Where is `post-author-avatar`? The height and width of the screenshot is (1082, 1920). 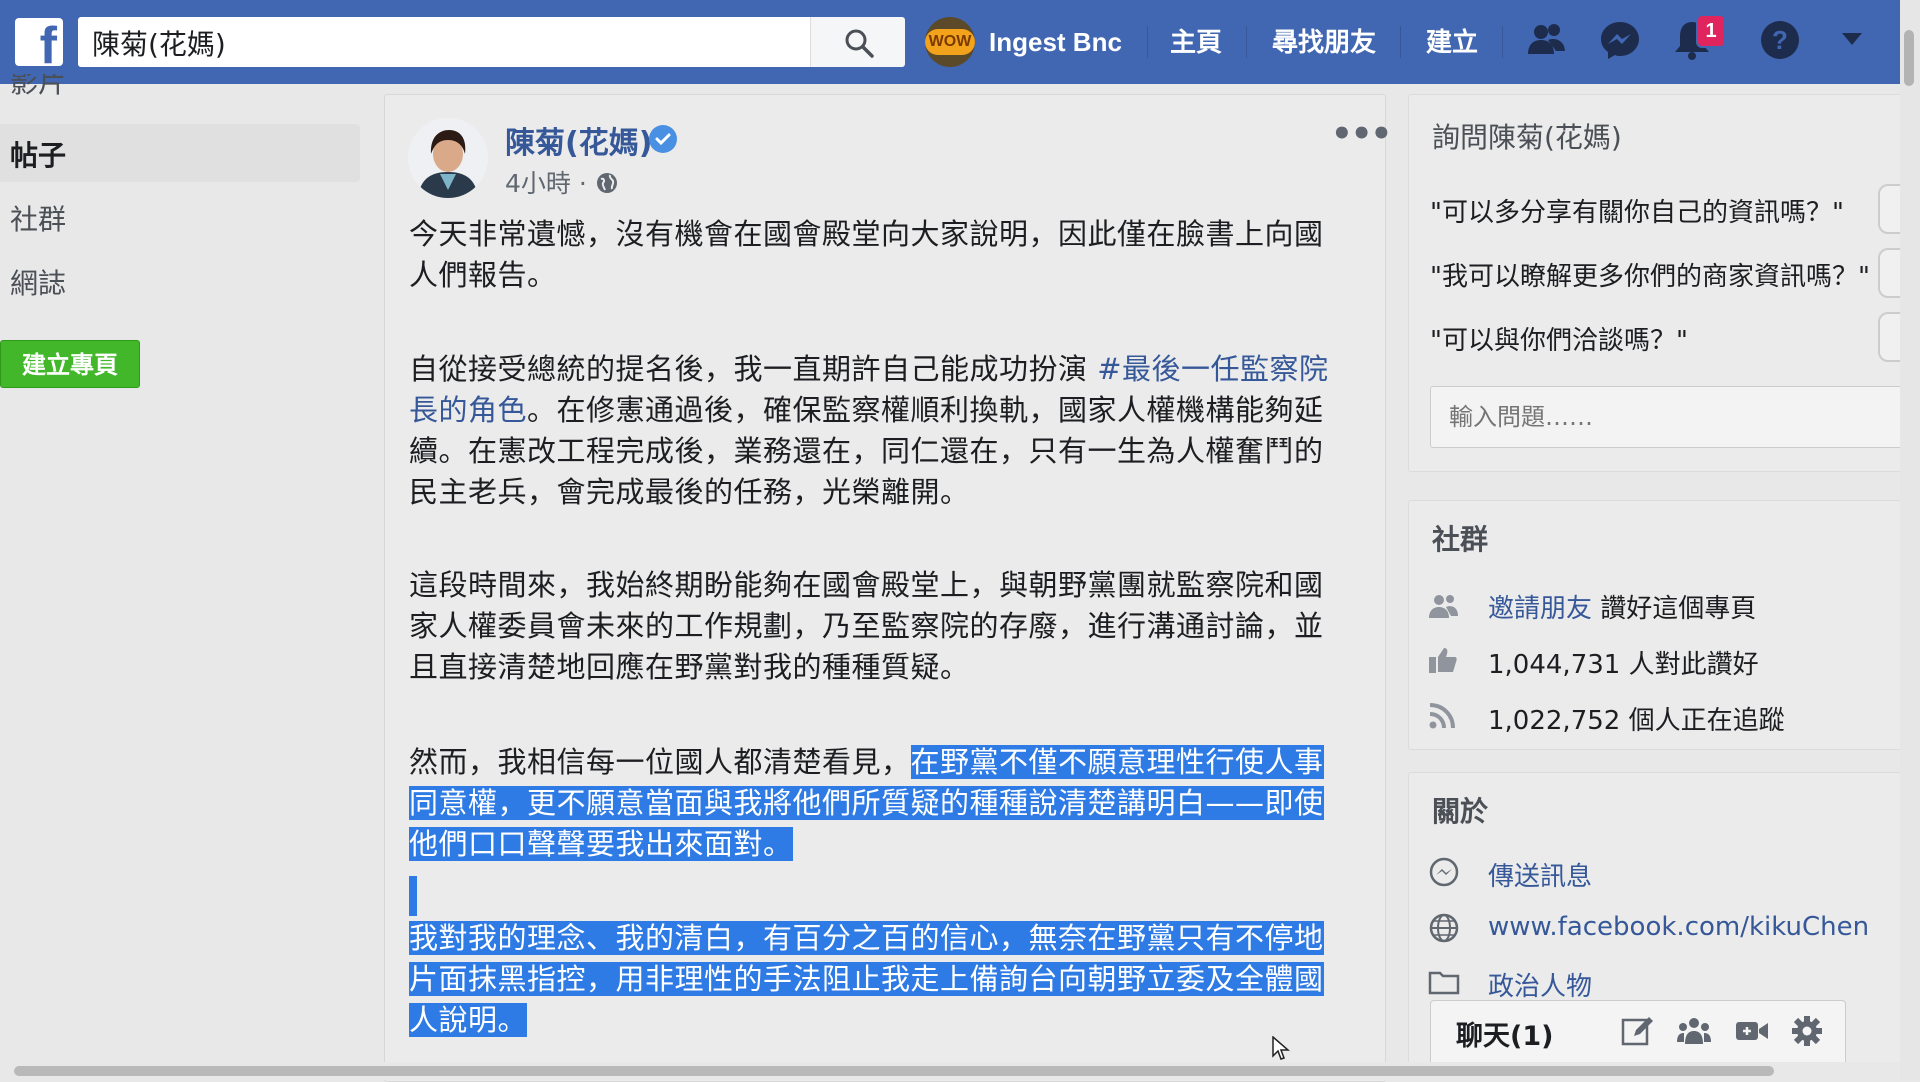 post-author-avatar is located at coordinates (448, 158).